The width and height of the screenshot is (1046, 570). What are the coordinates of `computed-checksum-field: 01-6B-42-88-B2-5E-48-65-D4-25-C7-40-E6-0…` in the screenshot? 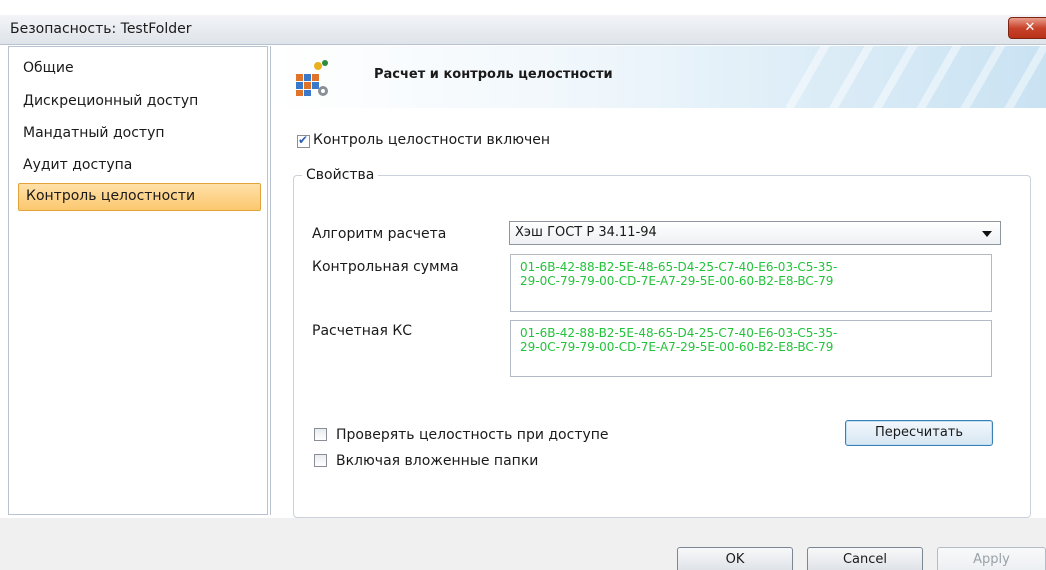 It's located at (751, 348).